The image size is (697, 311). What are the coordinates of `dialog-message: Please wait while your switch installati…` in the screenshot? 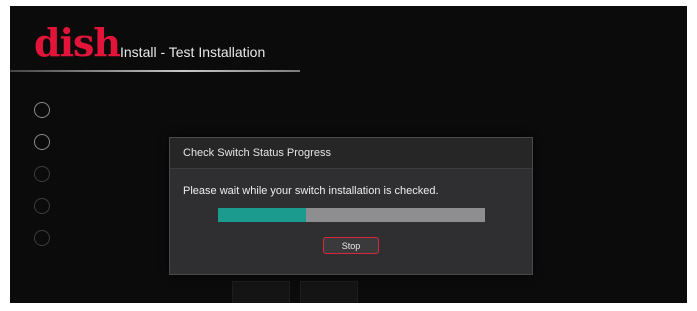 It's located at (311, 191).